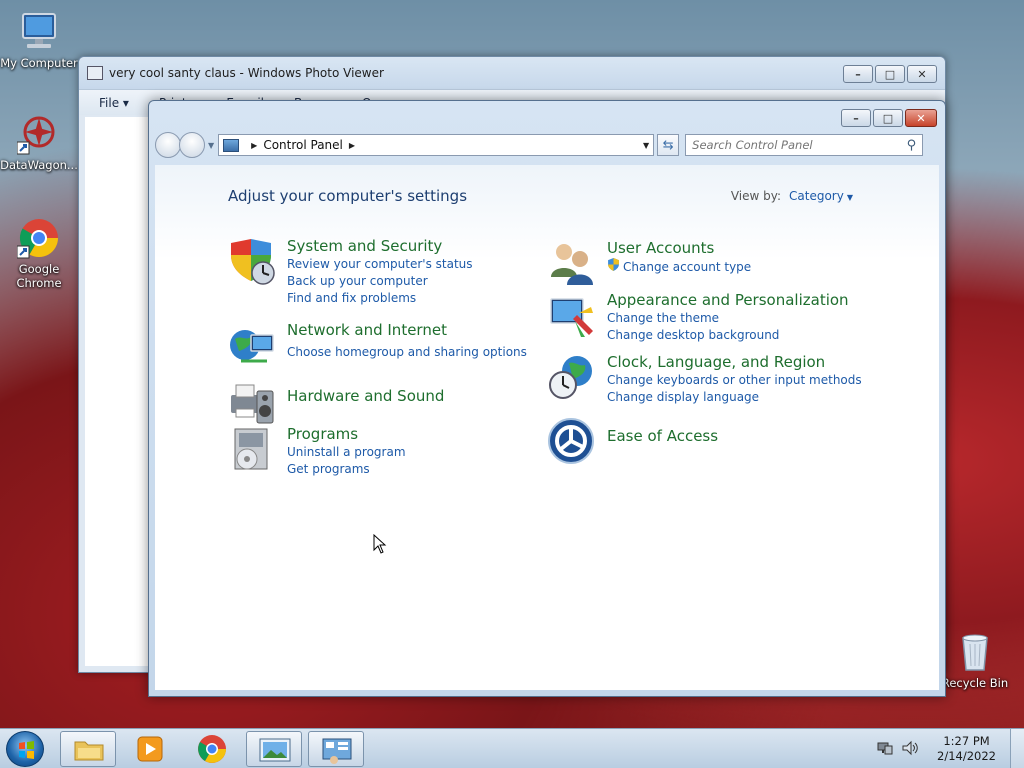 This screenshot has height=768, width=1024. Describe the element at coordinates (512, 748) in the screenshot. I see `taskbar: 1:27 PM 2/14/2022` at that location.